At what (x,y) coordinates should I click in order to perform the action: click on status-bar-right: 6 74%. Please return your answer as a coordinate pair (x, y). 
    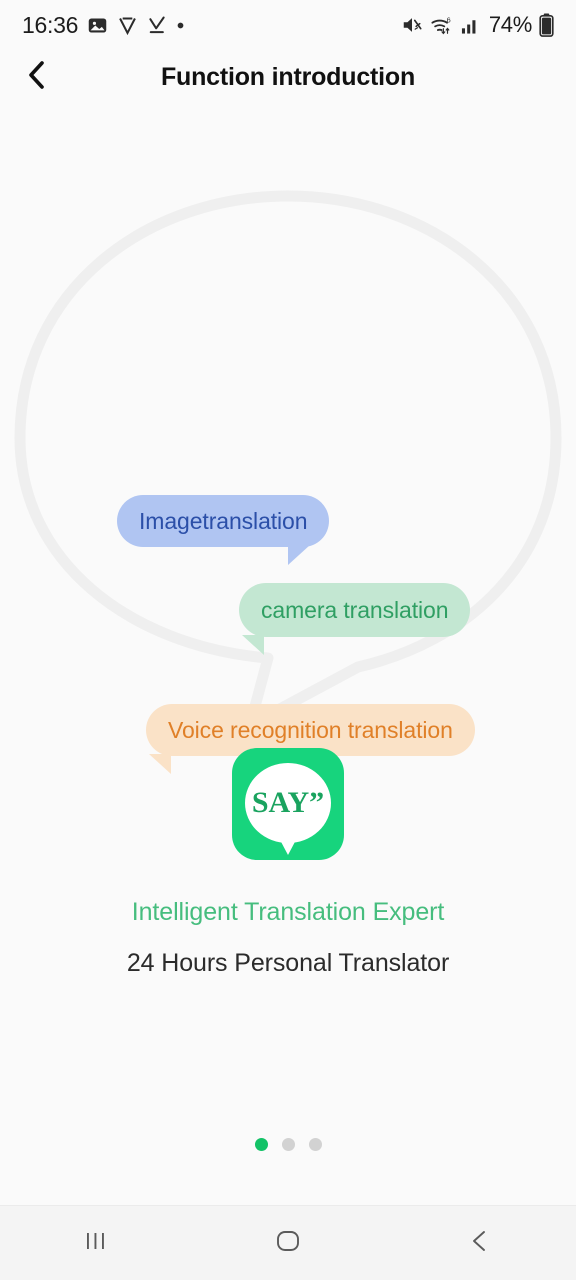
    Looking at the image, I should click on (477, 25).